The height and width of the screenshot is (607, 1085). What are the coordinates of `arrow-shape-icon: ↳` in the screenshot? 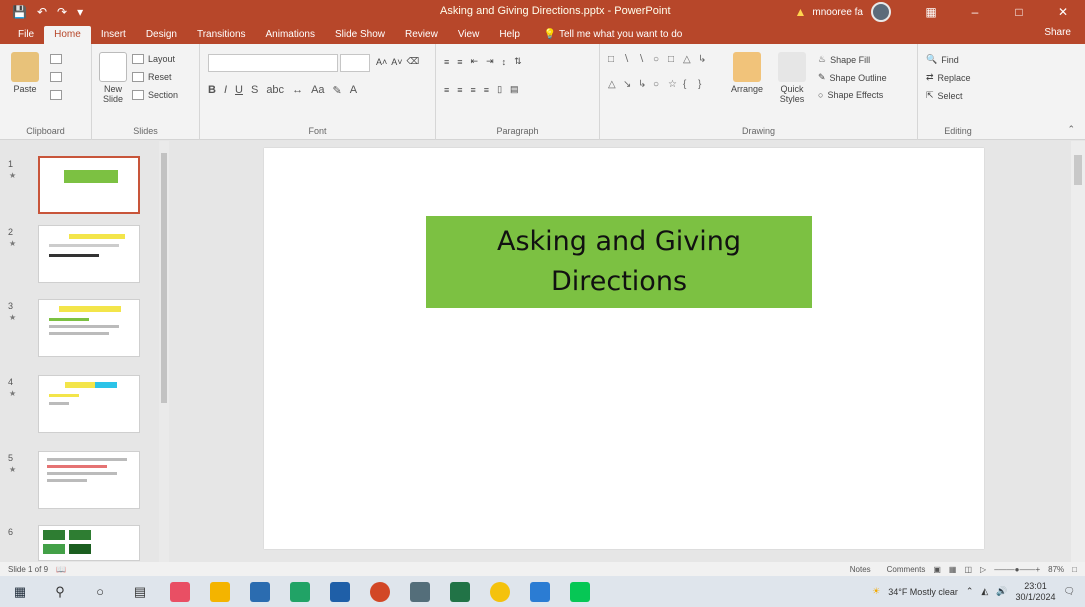 It's located at (644, 90).